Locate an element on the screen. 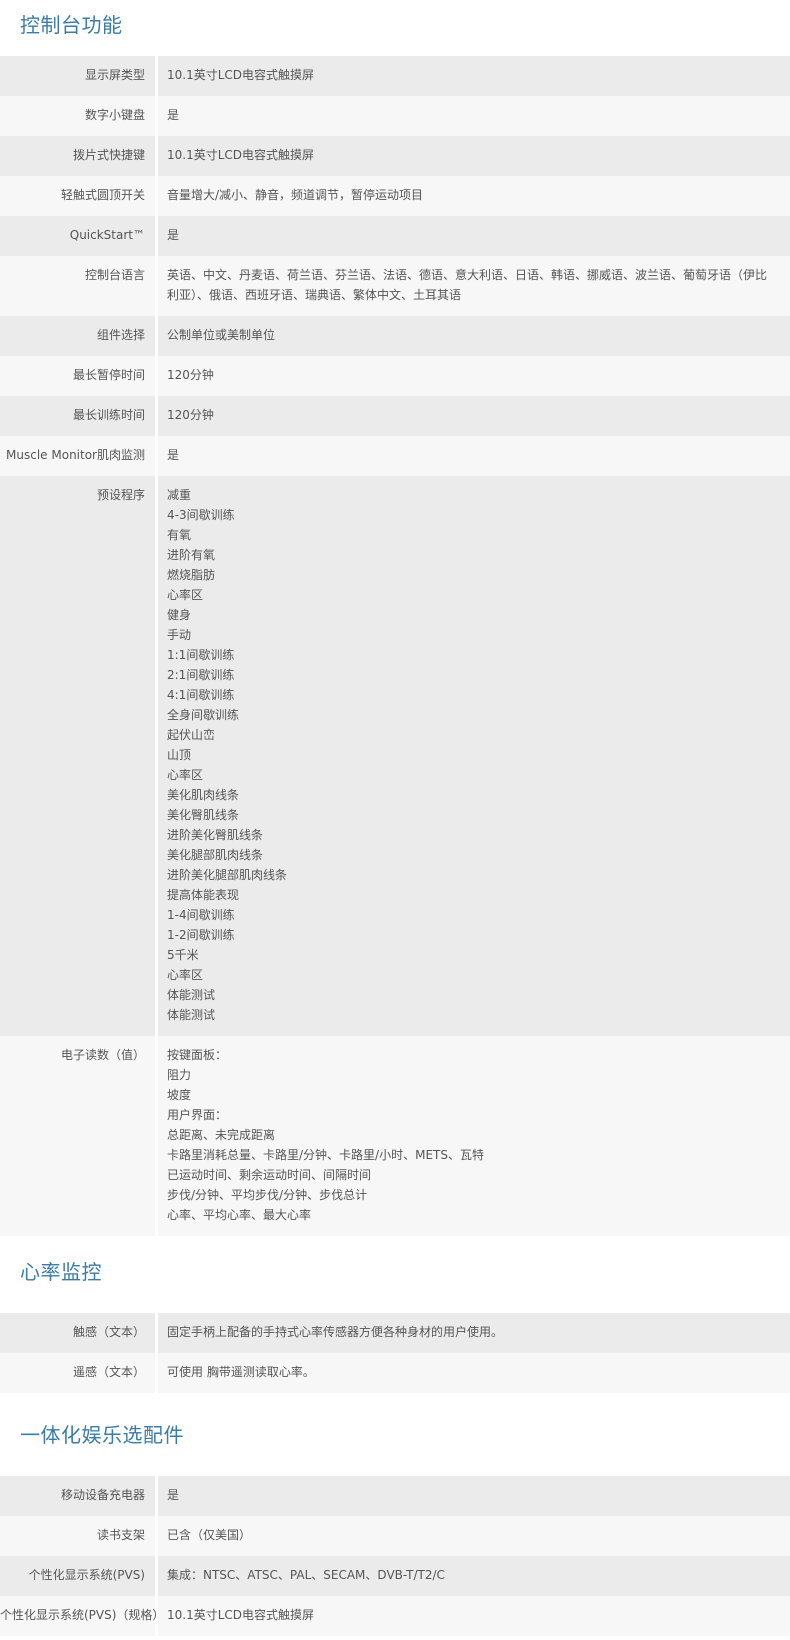 This screenshot has width=790, height=1640. spec-value-line: 美化腿部肌肉线条 is located at coordinates (215, 855).